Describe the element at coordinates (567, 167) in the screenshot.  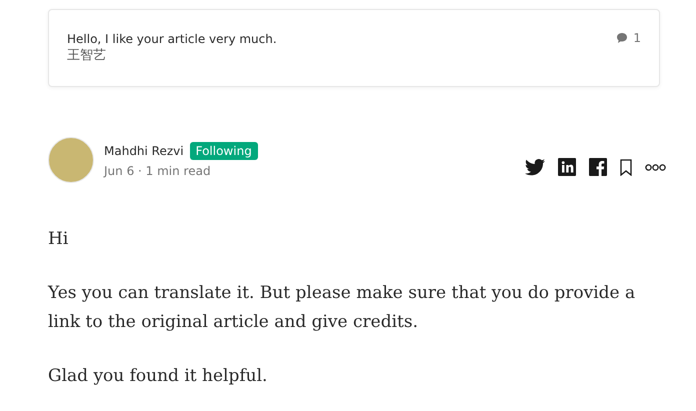
I see `linked-square-icon` at that location.